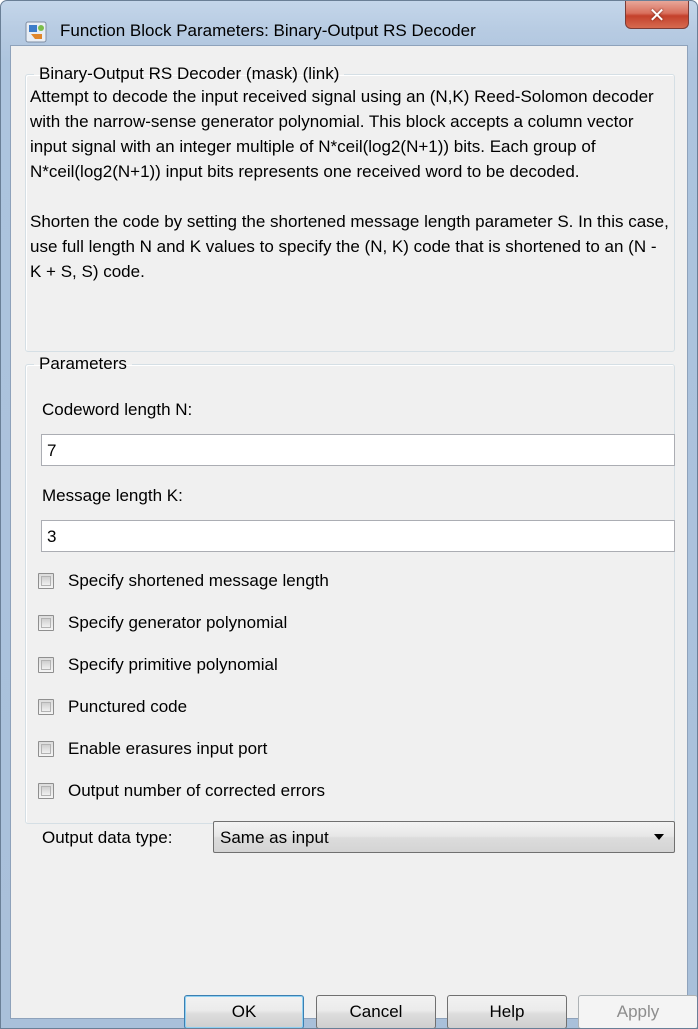 This screenshot has width=698, height=1029. Describe the element at coordinates (173, 665) in the screenshot. I see `primitive-polynomial-label: Specify primitive polynomial` at that location.